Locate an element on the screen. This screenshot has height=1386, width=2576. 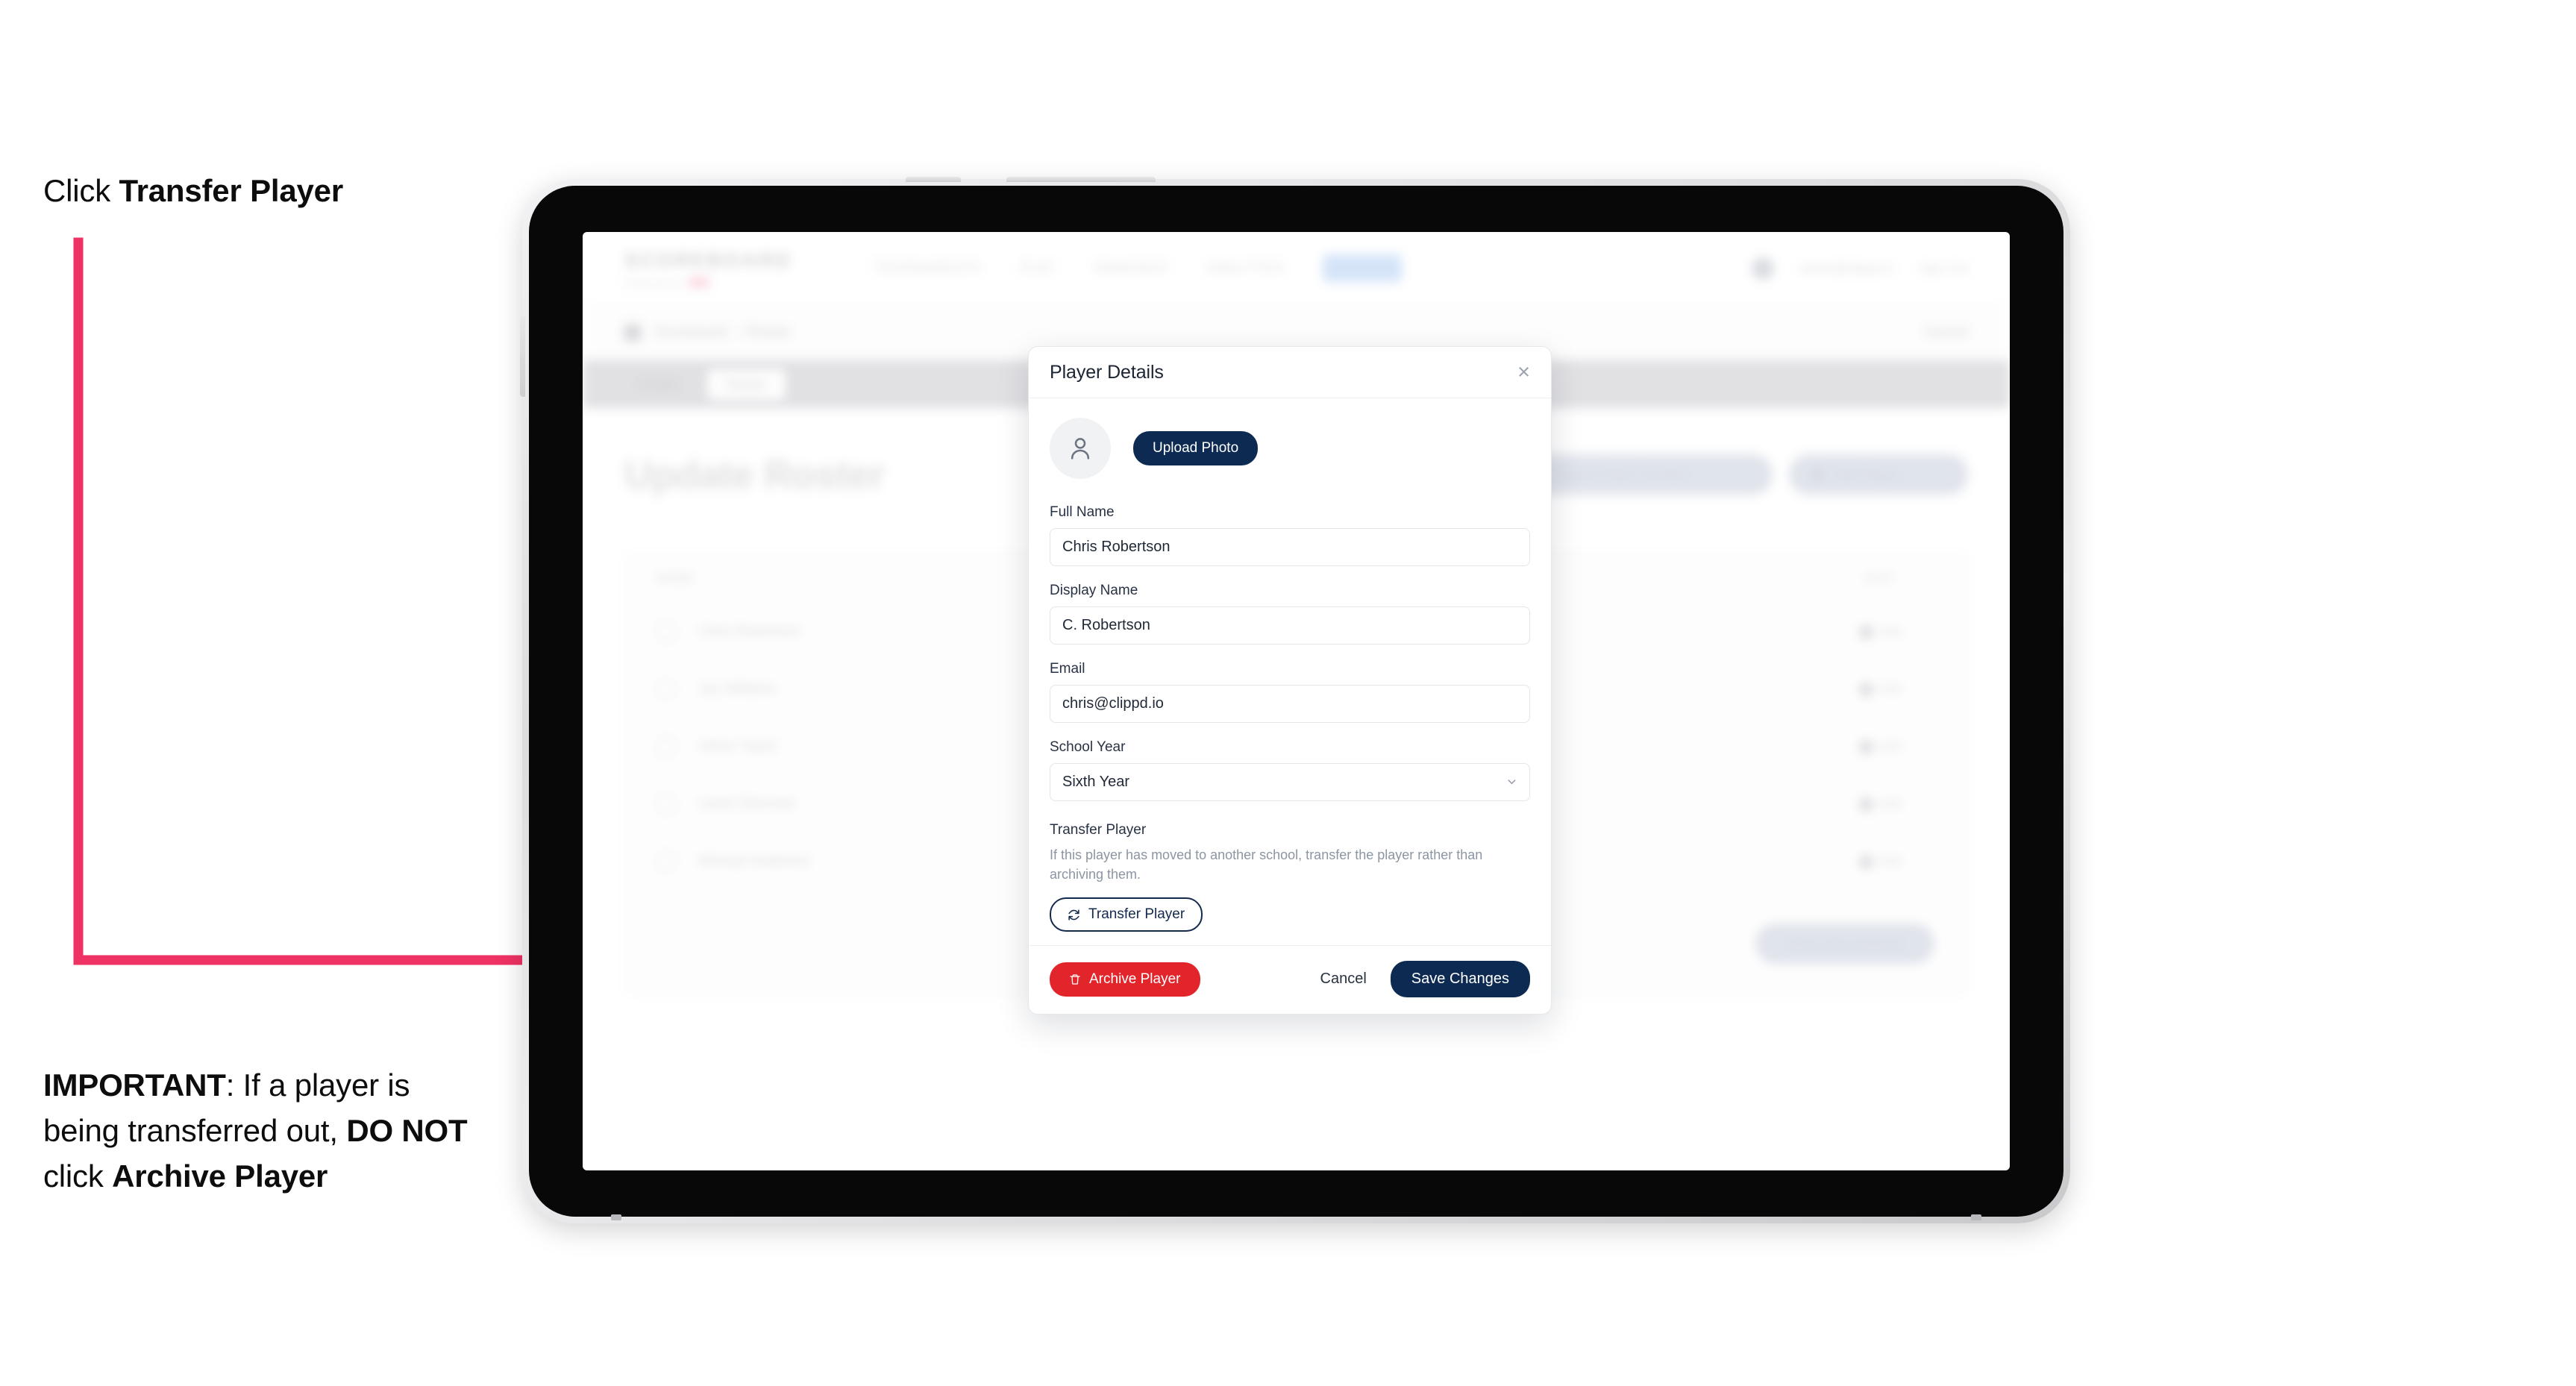
tablet-foot-left is located at coordinates (616, 1217).